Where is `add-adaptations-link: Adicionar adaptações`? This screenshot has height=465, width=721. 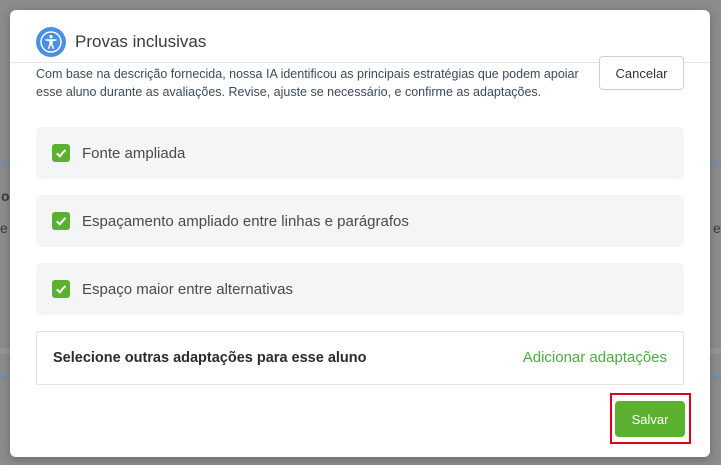 add-adaptations-link: Adicionar adaptações is located at coordinates (595, 357).